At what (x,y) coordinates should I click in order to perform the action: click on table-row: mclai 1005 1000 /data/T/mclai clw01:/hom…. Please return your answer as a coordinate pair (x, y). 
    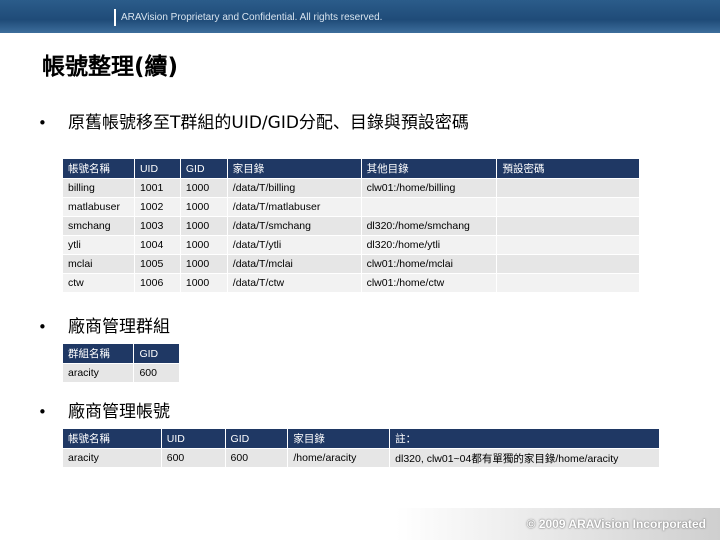
    Looking at the image, I should click on (351, 264).